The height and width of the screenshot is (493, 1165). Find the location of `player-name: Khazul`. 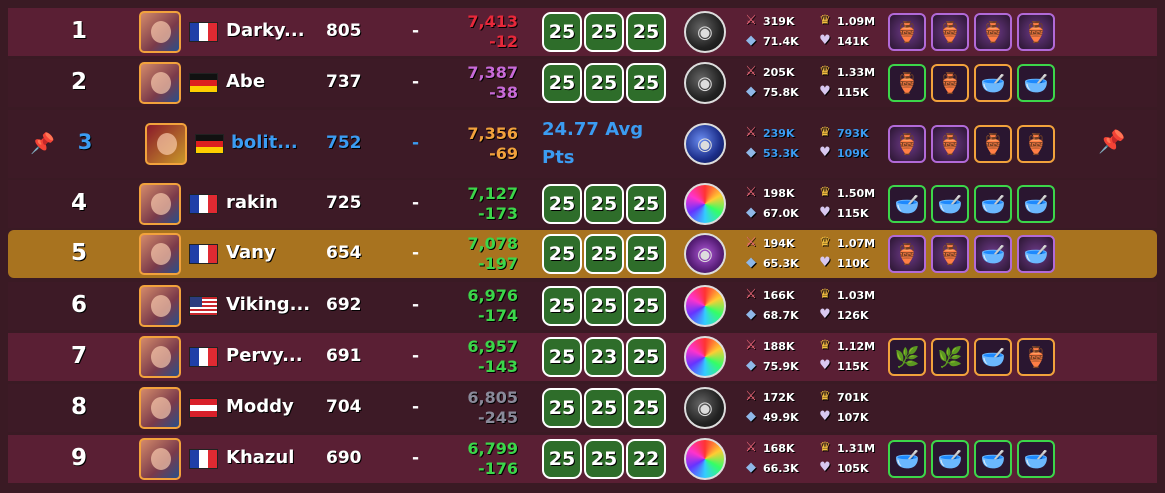

player-name: Khazul is located at coordinates (260, 457).